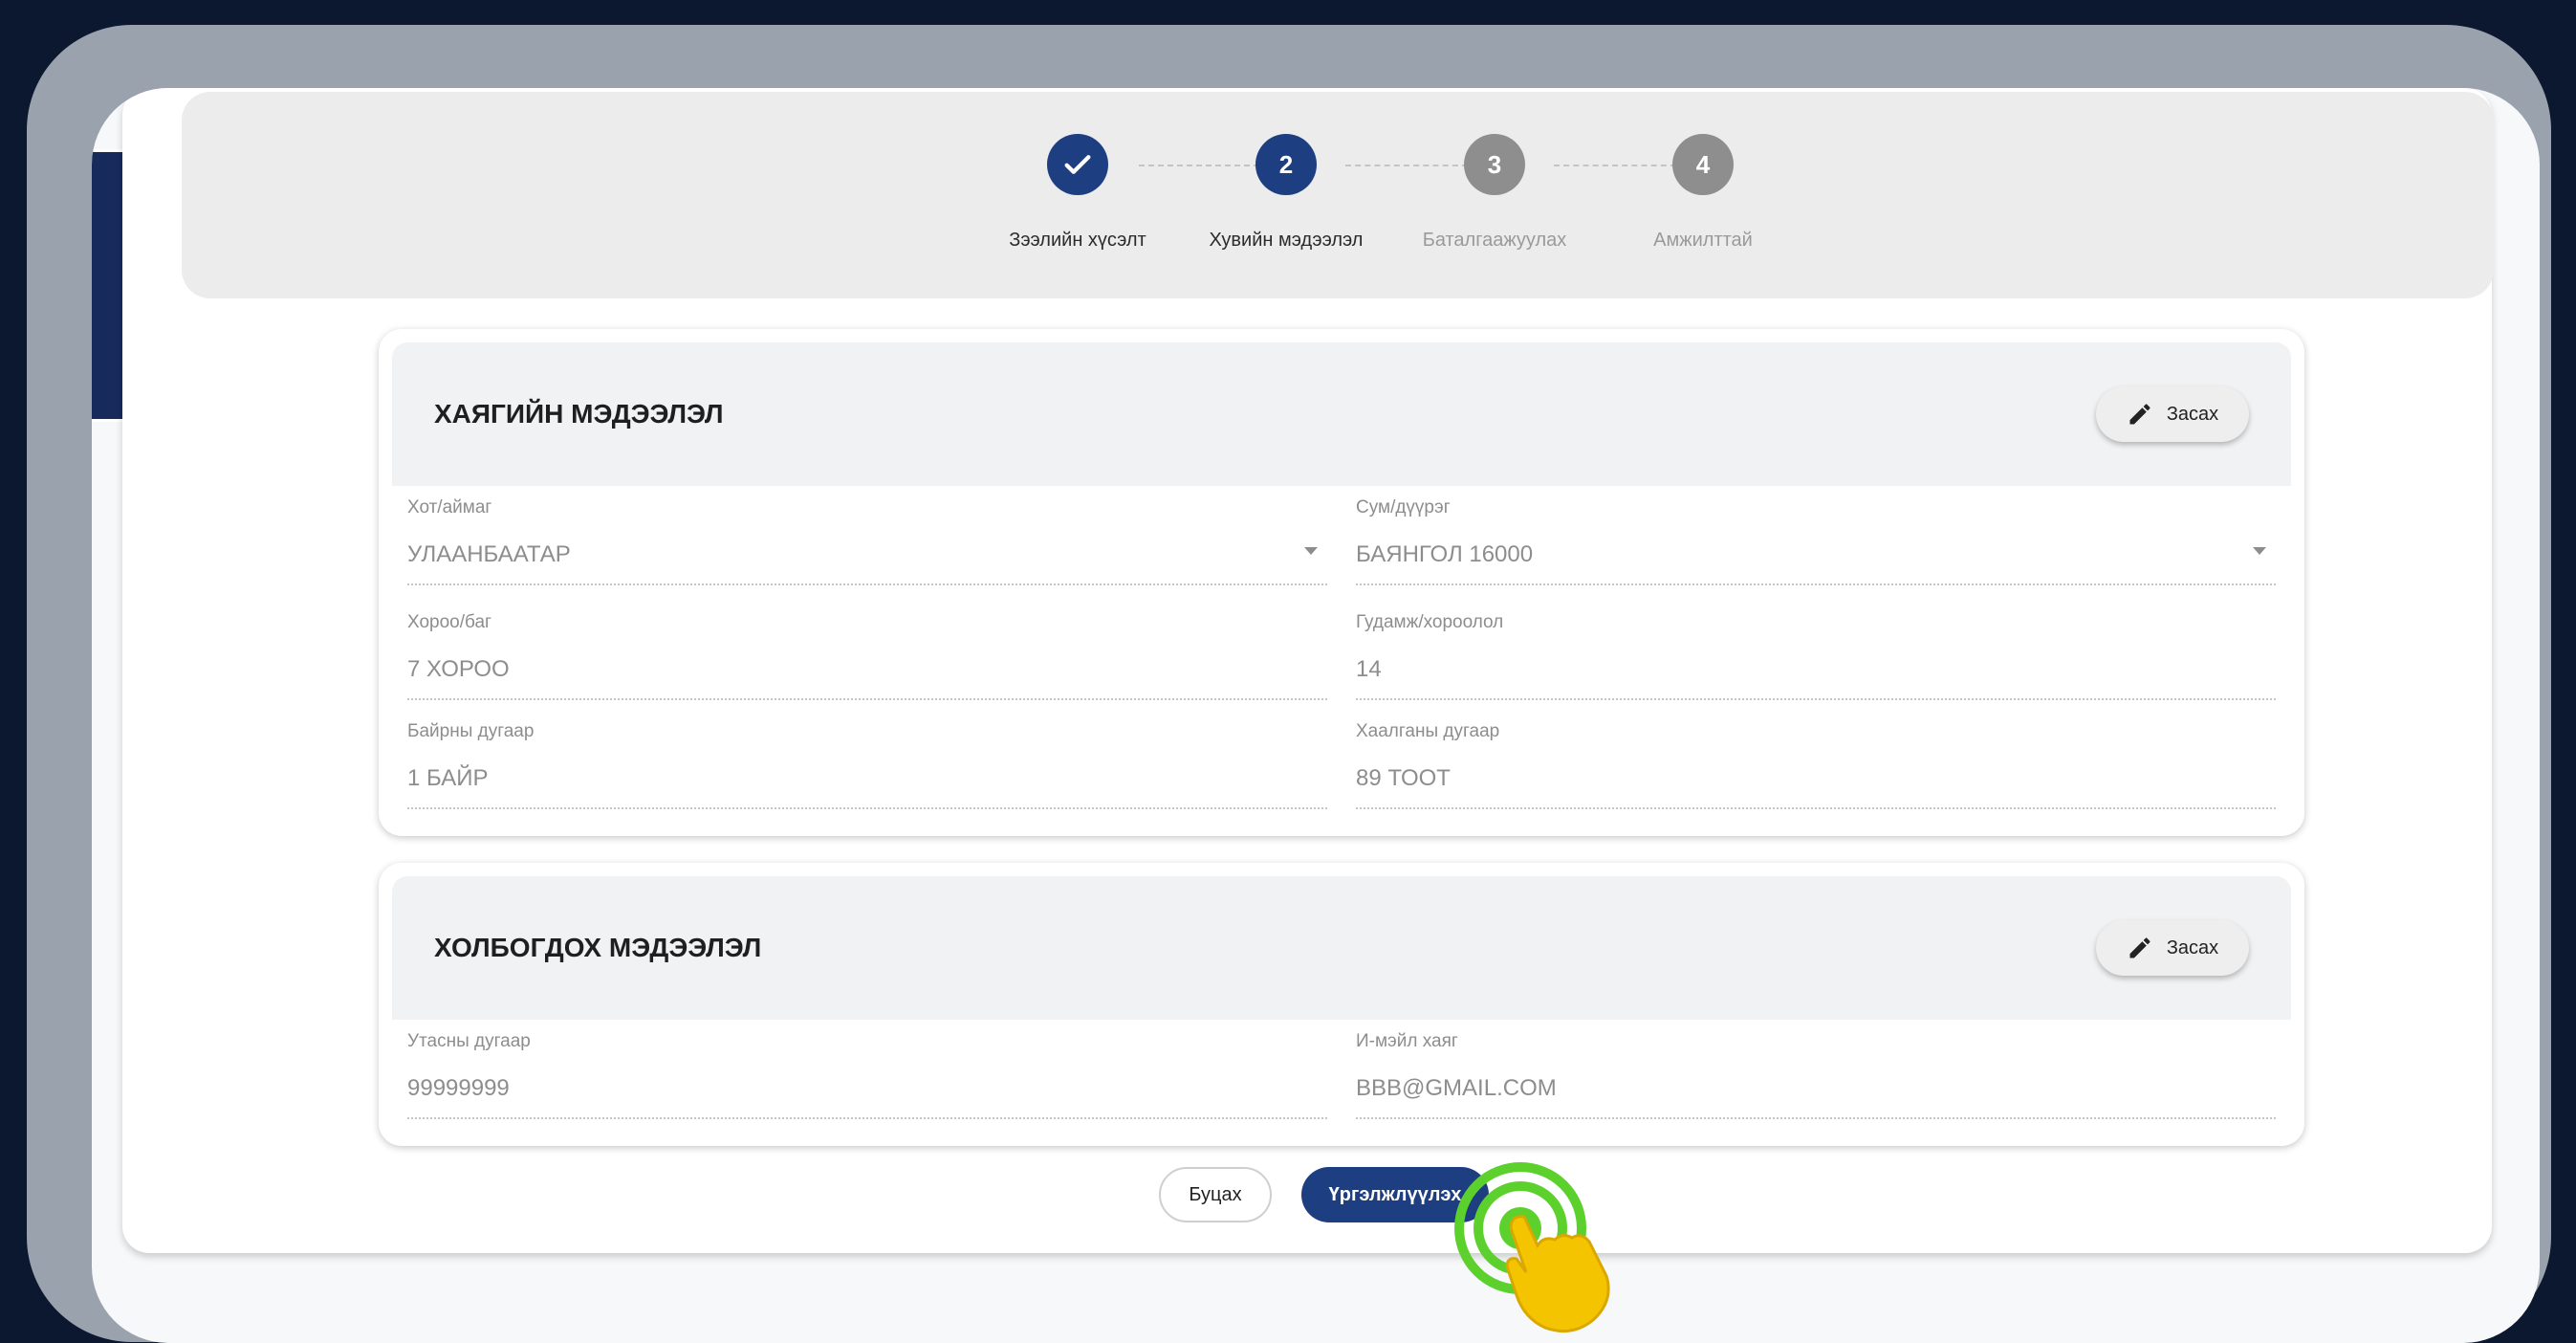  What do you see at coordinates (867, 660) in the screenshot?
I see `khoroo-field: Хороо/баг 7 ХОРОО` at bounding box center [867, 660].